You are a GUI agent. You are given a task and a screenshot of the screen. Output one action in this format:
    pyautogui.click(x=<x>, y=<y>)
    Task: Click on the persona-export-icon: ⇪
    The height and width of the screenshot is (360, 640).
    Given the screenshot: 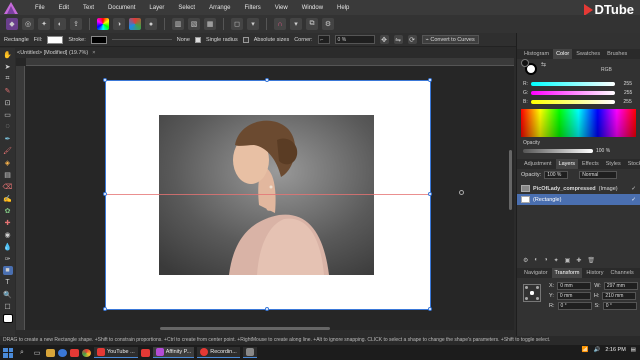 What is the action you would take?
    pyautogui.click(x=76, y=24)
    